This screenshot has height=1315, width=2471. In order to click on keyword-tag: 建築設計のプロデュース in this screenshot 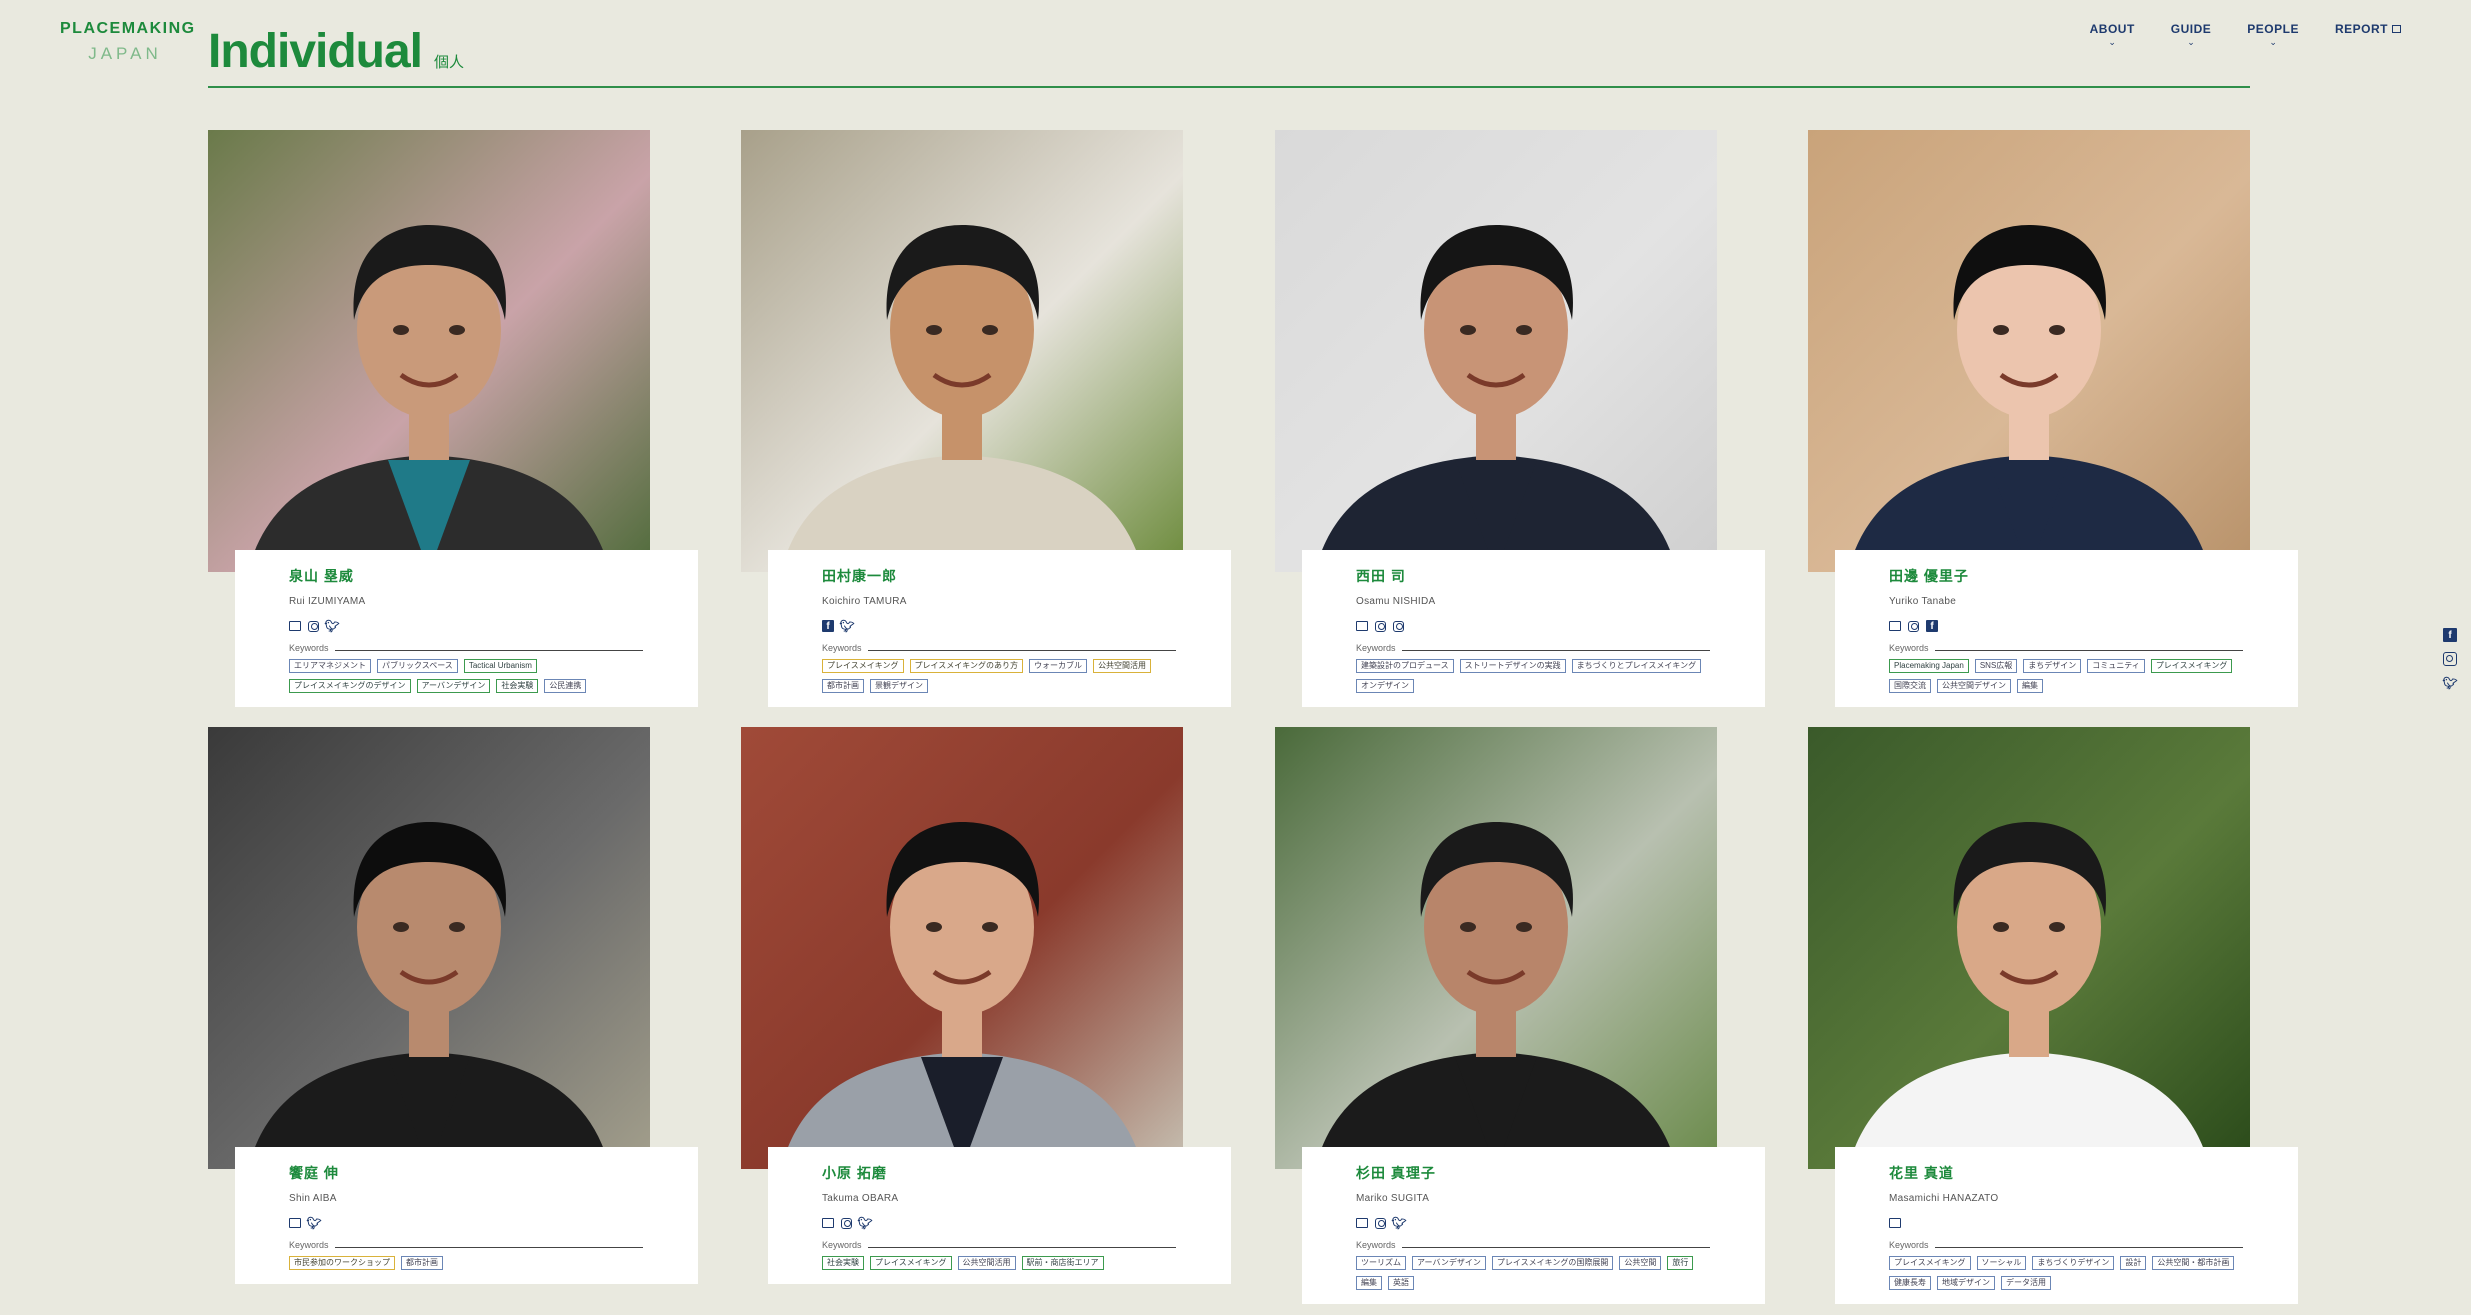, I will do `click(1405, 666)`.